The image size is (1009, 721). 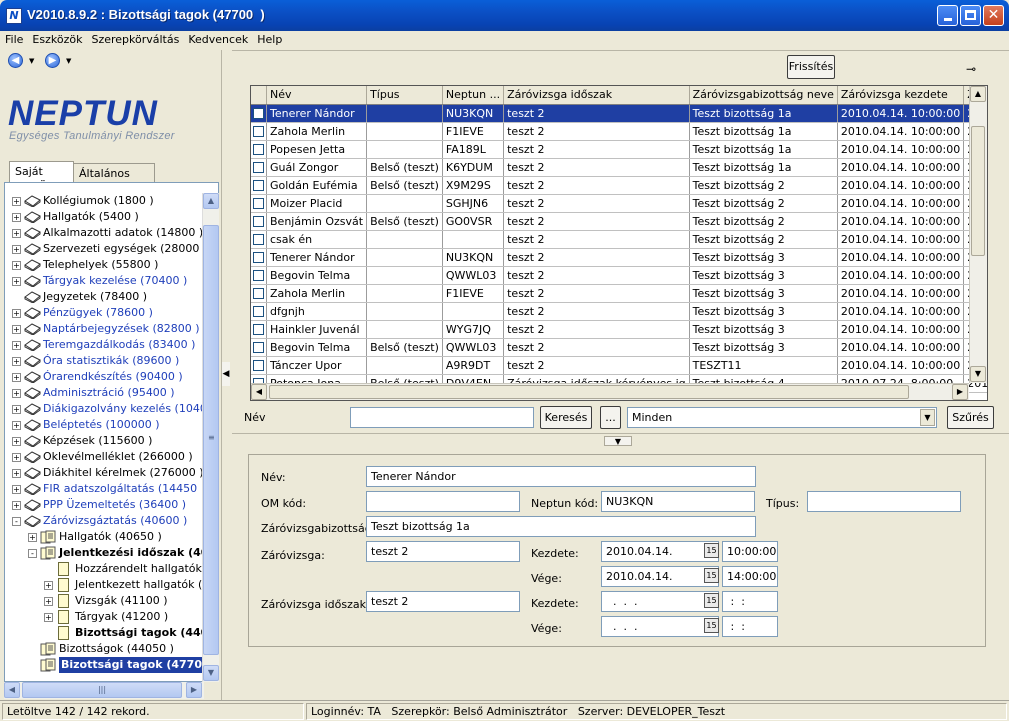 I want to click on grid-column-header: Név, so click(x=317, y=95).